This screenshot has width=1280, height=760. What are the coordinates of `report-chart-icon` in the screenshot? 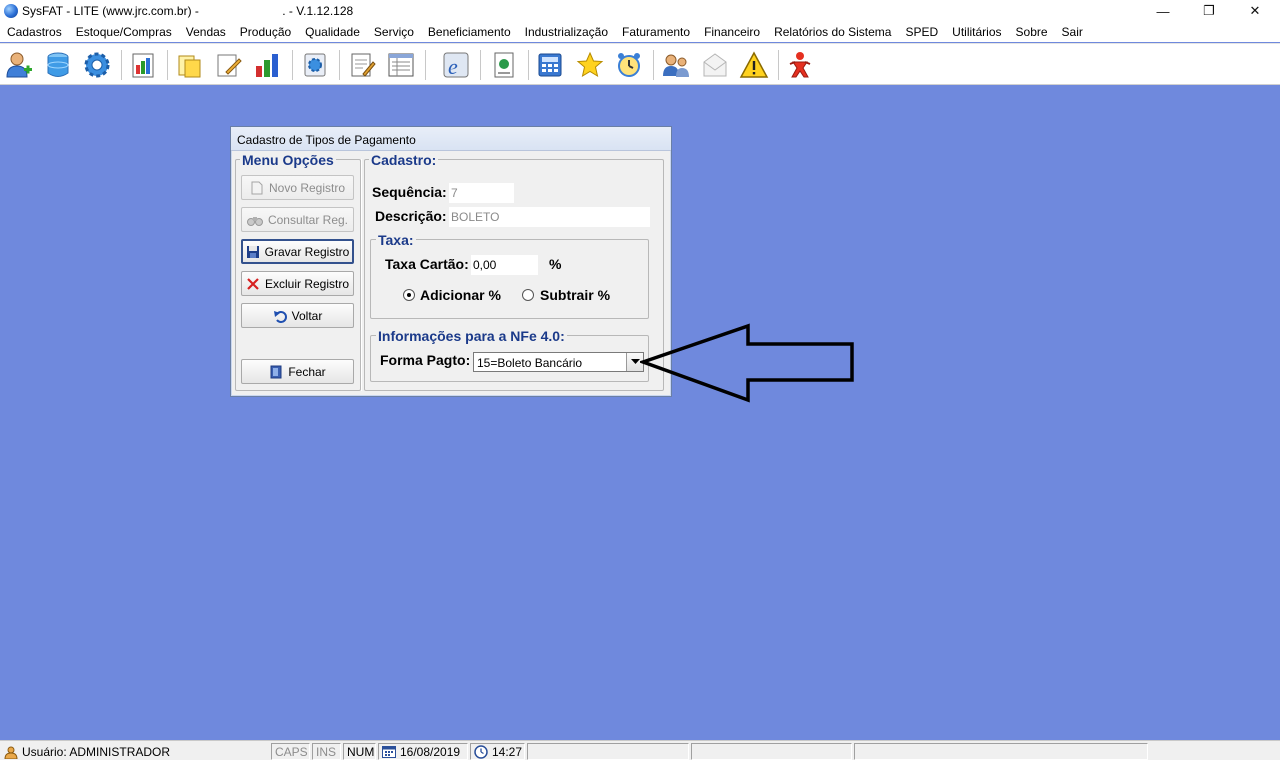 It's located at (143, 65).